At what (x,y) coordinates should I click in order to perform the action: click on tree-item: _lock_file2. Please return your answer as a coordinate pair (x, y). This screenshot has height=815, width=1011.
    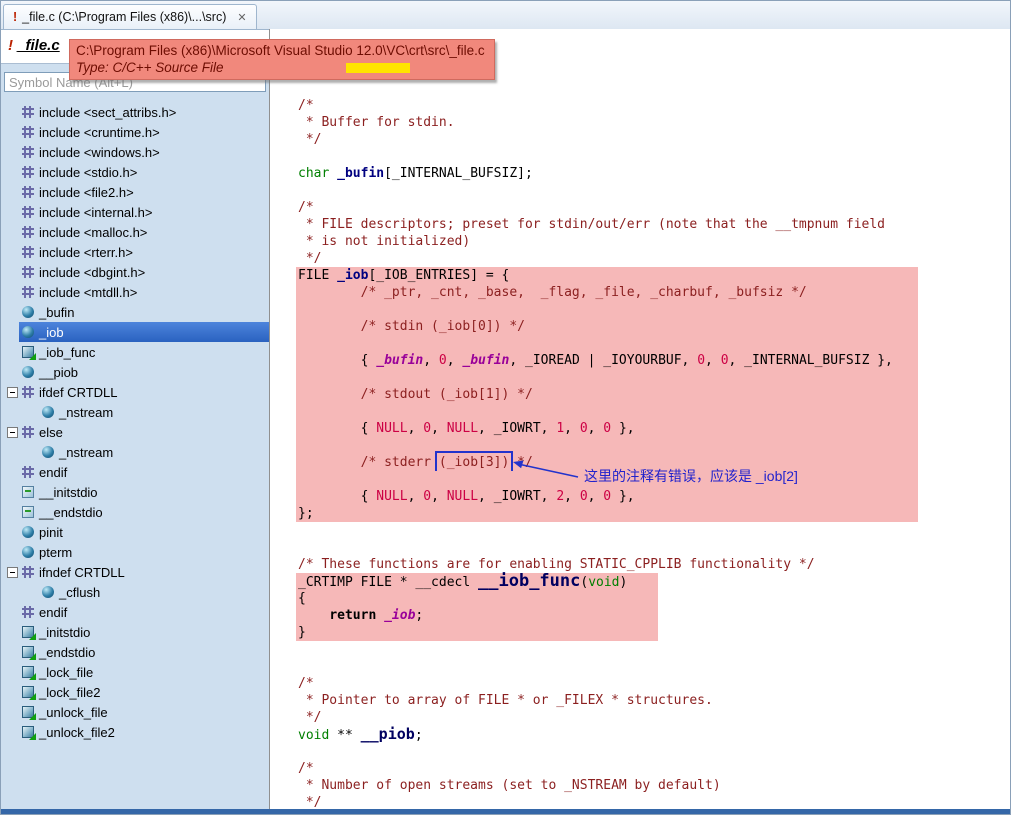
    Looking at the image, I should click on (135, 692).